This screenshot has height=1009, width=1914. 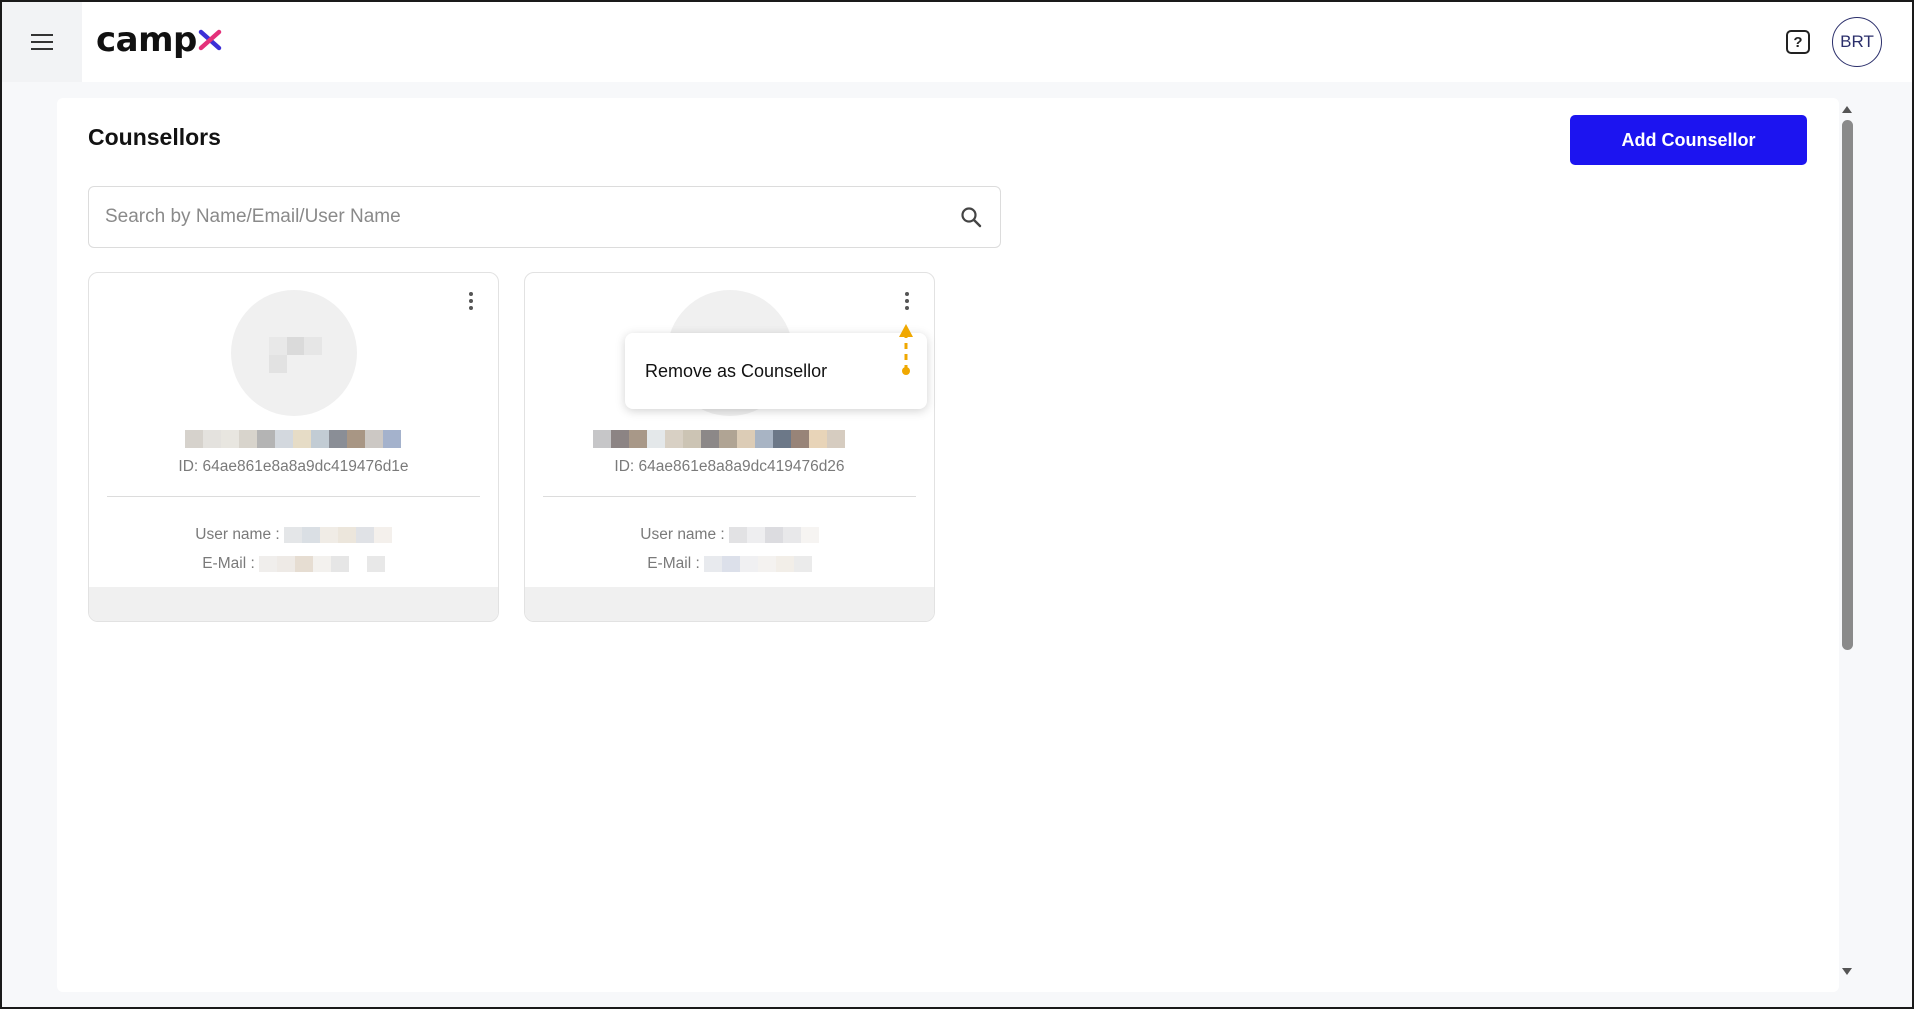 What do you see at coordinates (1688, 140) in the screenshot?
I see `add-counsellor-button: Add Counsellor` at bounding box center [1688, 140].